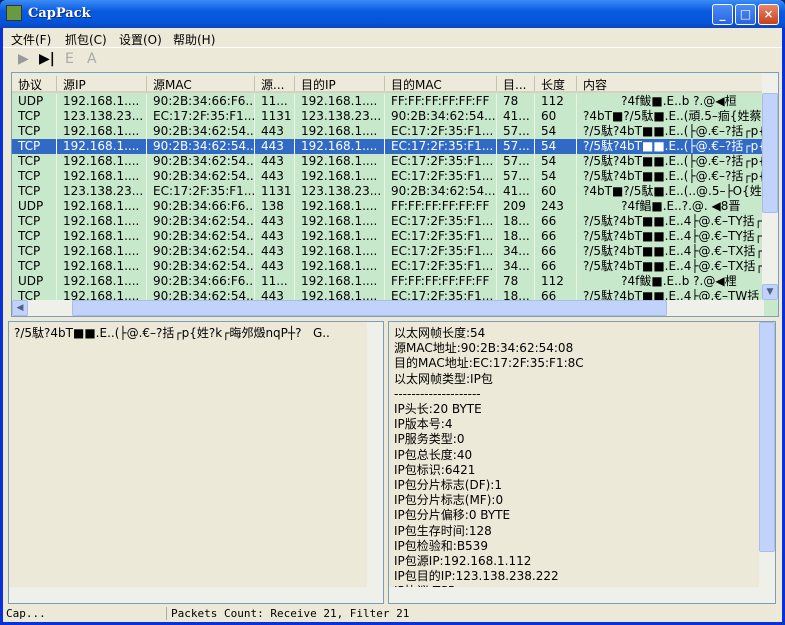 The image size is (785, 625). Describe the element at coordinates (489, 363) in the screenshot. I see `detail-line: 目的MAC地址:EC:17:2F:35:F1:8C` at that location.